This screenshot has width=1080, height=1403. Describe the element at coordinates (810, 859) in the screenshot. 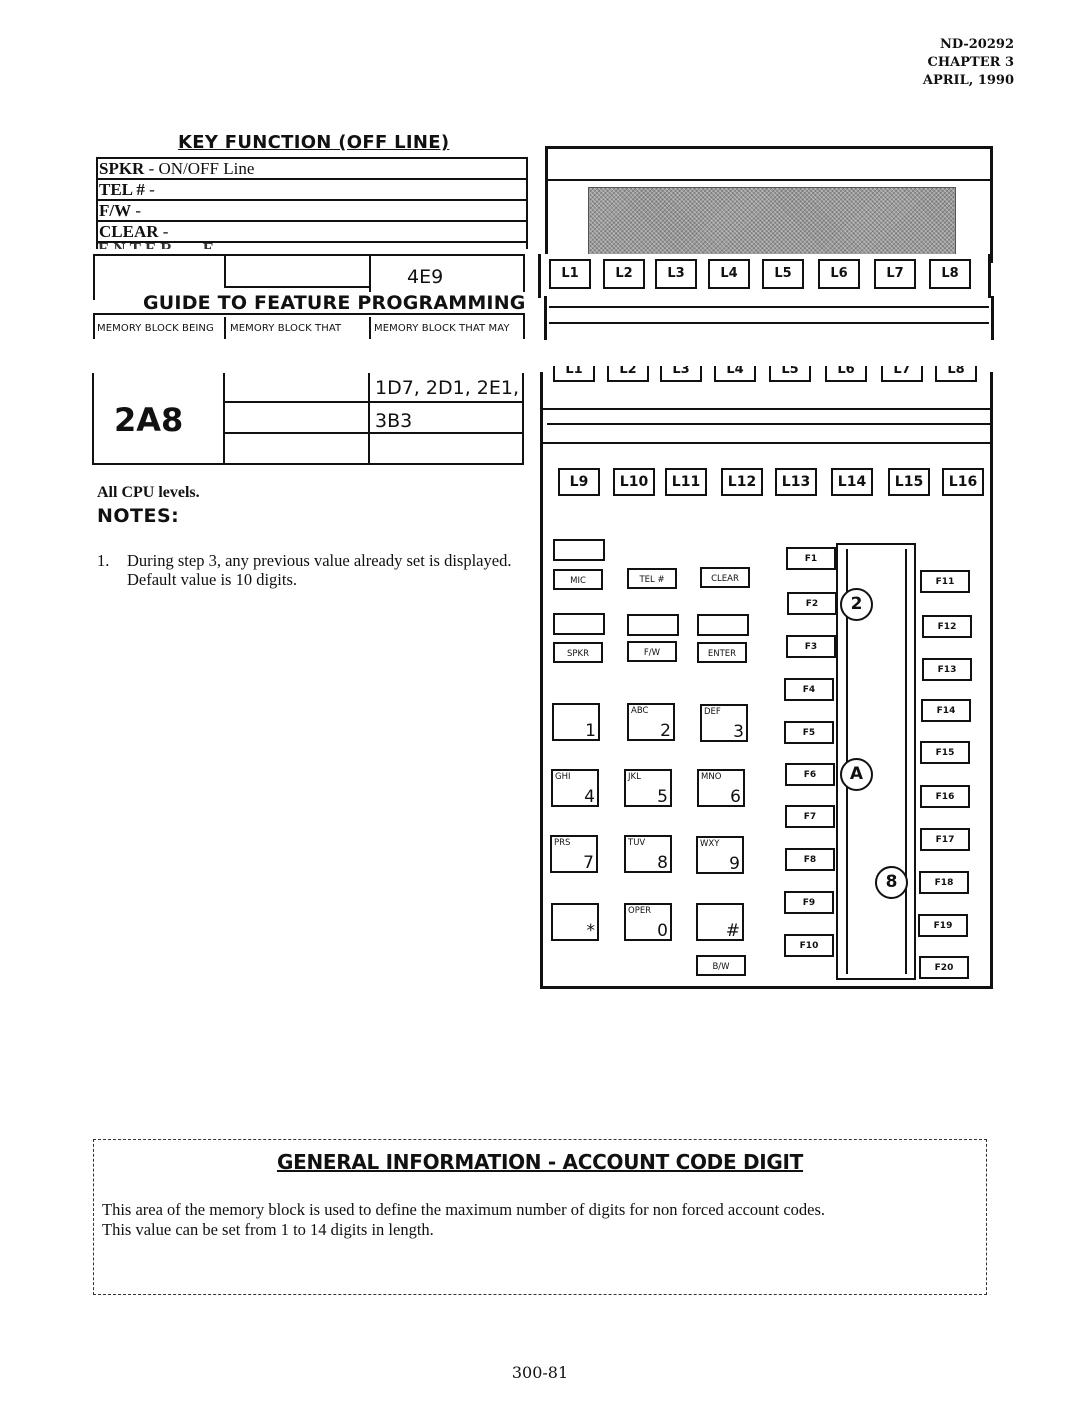

I see `f-key-f8: F8` at that location.